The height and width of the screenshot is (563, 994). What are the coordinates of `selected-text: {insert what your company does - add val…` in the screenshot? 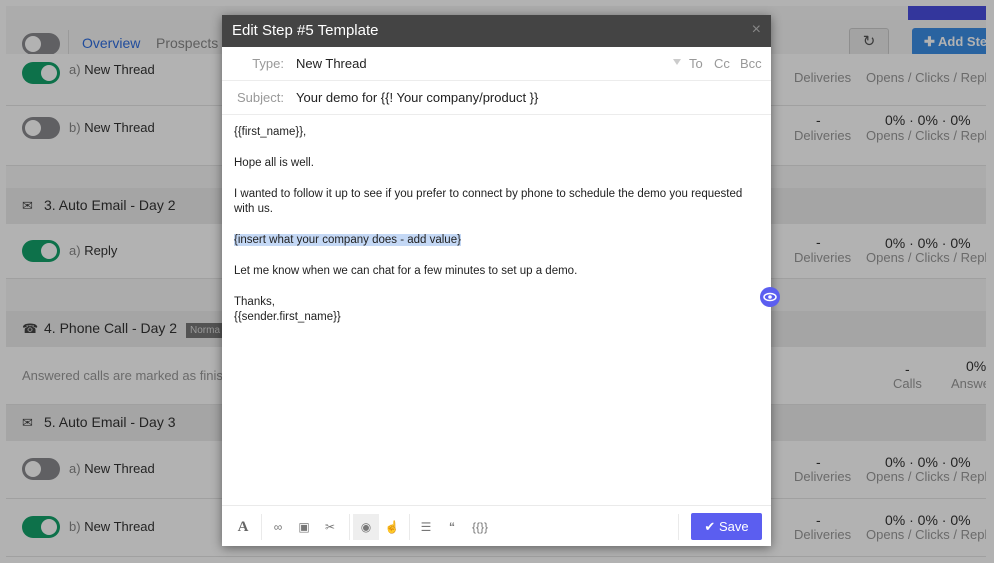 It's located at (347, 240).